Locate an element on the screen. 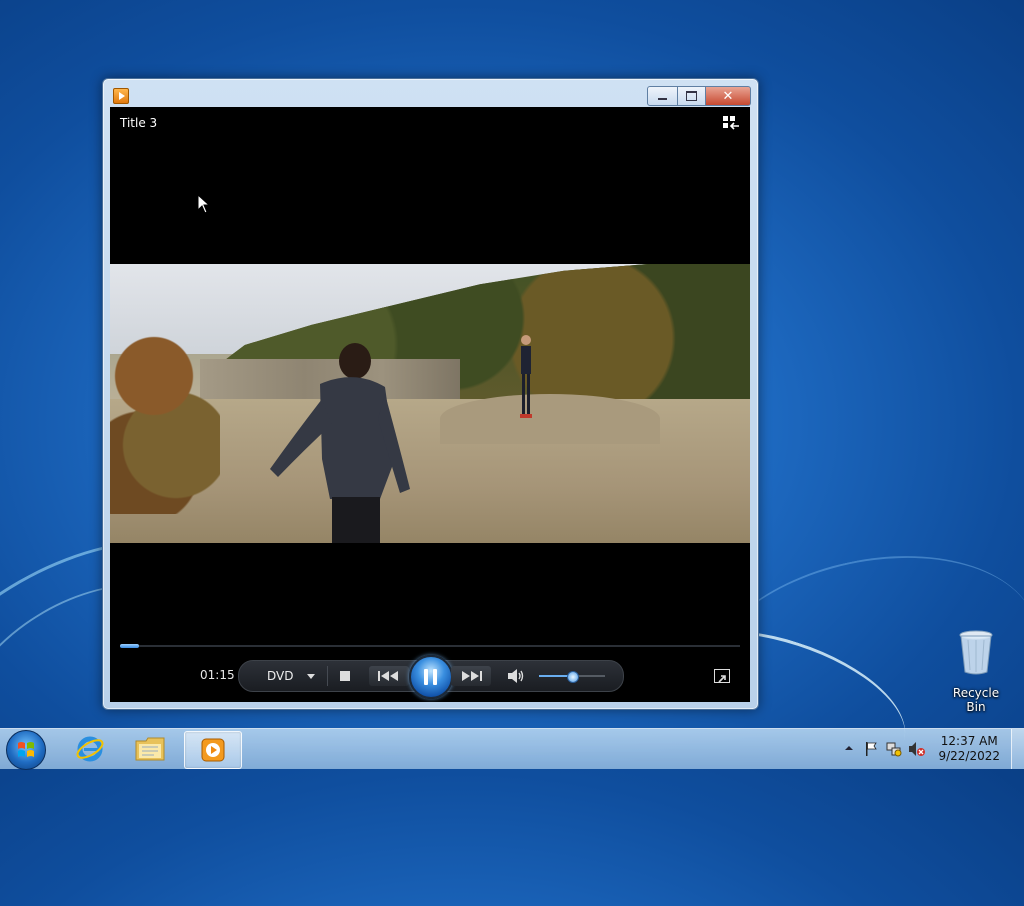 Image resolution: width=1024 pixels, height=906 pixels. maximize-button is located at coordinates (692, 96).